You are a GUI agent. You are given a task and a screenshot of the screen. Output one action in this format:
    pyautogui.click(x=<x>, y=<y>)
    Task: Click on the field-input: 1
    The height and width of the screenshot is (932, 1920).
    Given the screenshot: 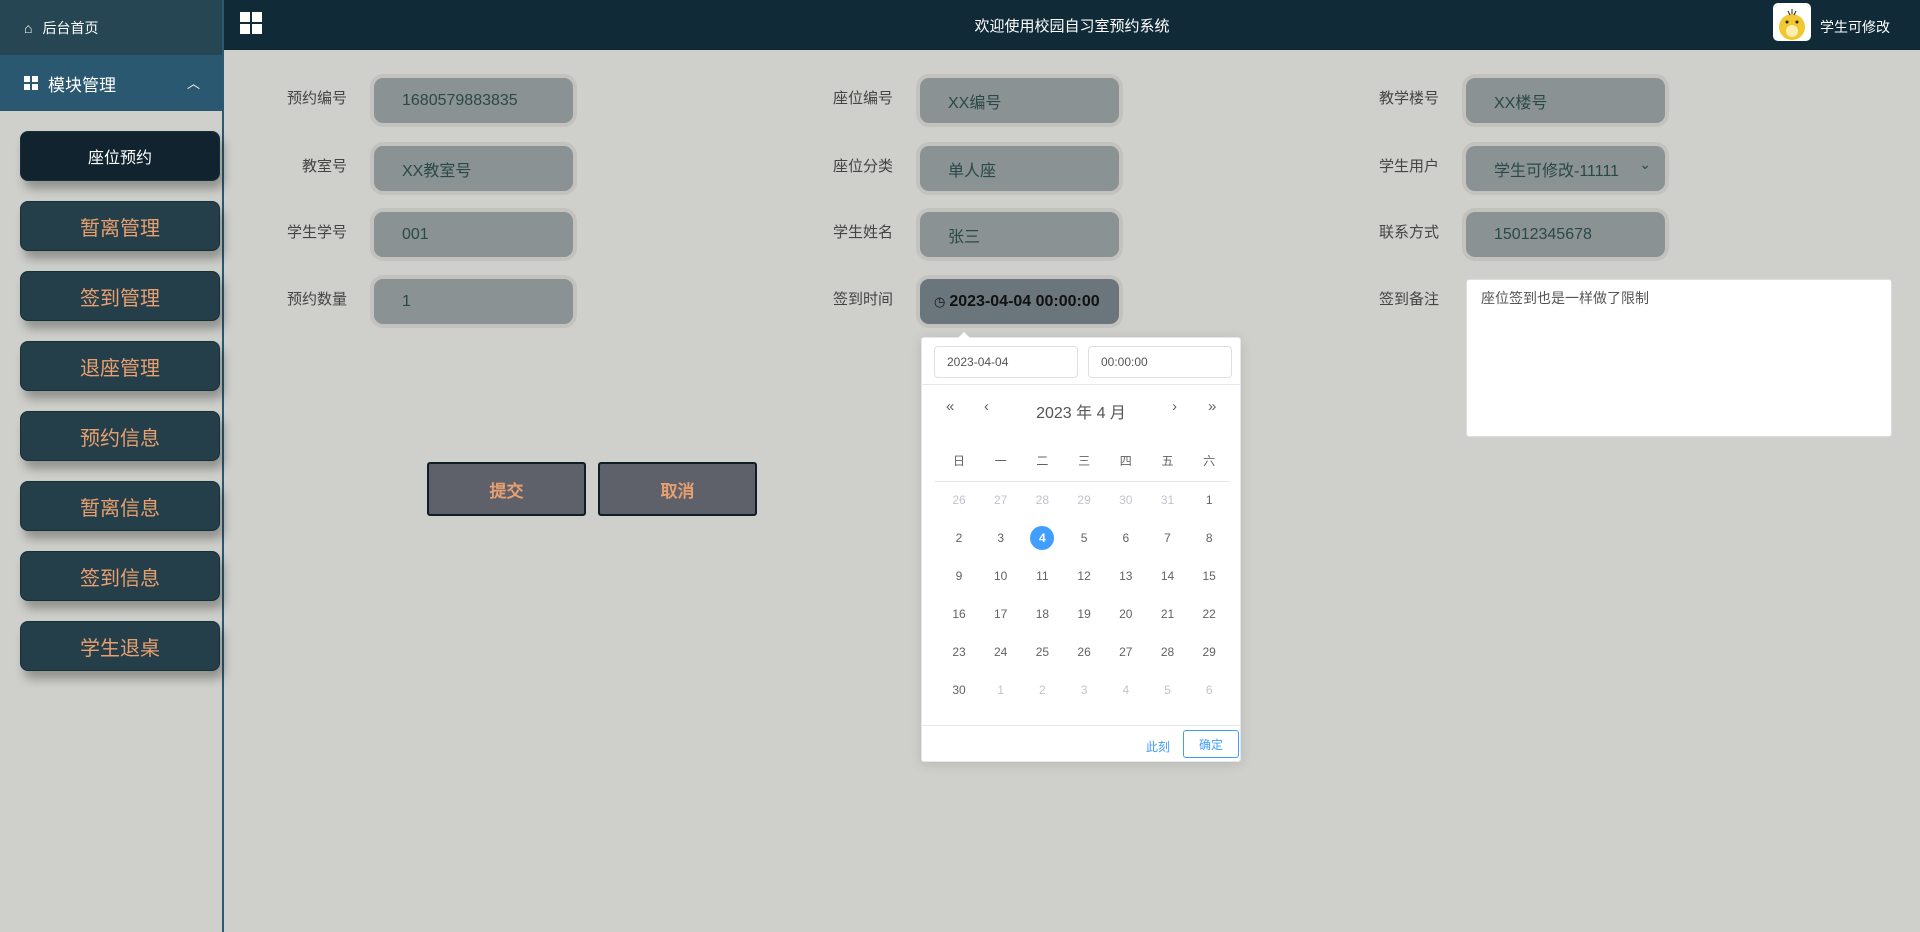 What is the action you would take?
    pyautogui.click(x=473, y=301)
    